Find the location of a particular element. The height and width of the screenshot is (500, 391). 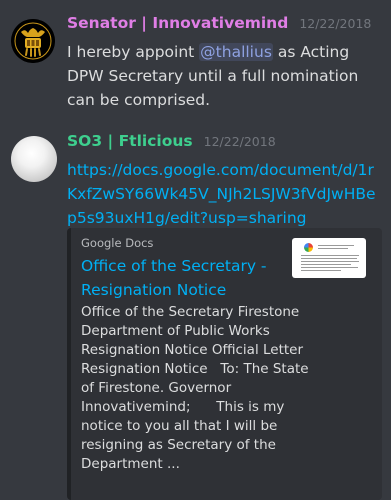

message-header: SO3 | Ftlicious 12/22/2018 is located at coordinates (225, 144).